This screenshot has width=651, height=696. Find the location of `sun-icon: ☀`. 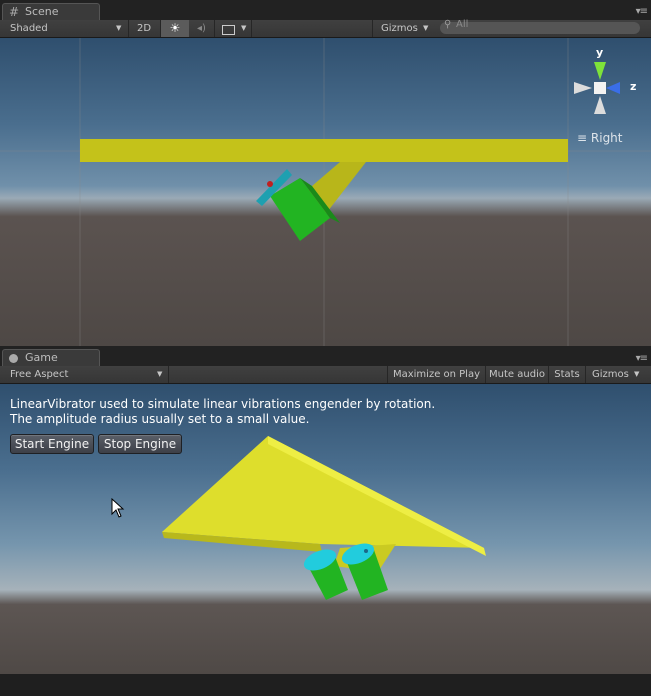

sun-icon: ☀ is located at coordinates (175, 28).